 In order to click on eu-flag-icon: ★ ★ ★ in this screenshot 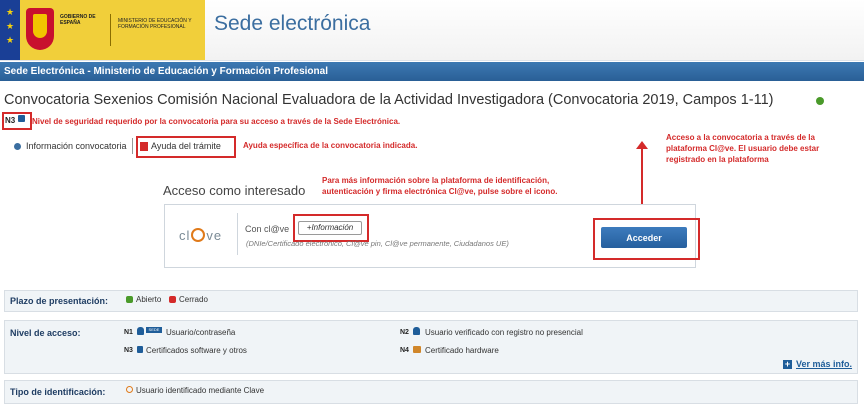, I will do `click(10, 30)`.